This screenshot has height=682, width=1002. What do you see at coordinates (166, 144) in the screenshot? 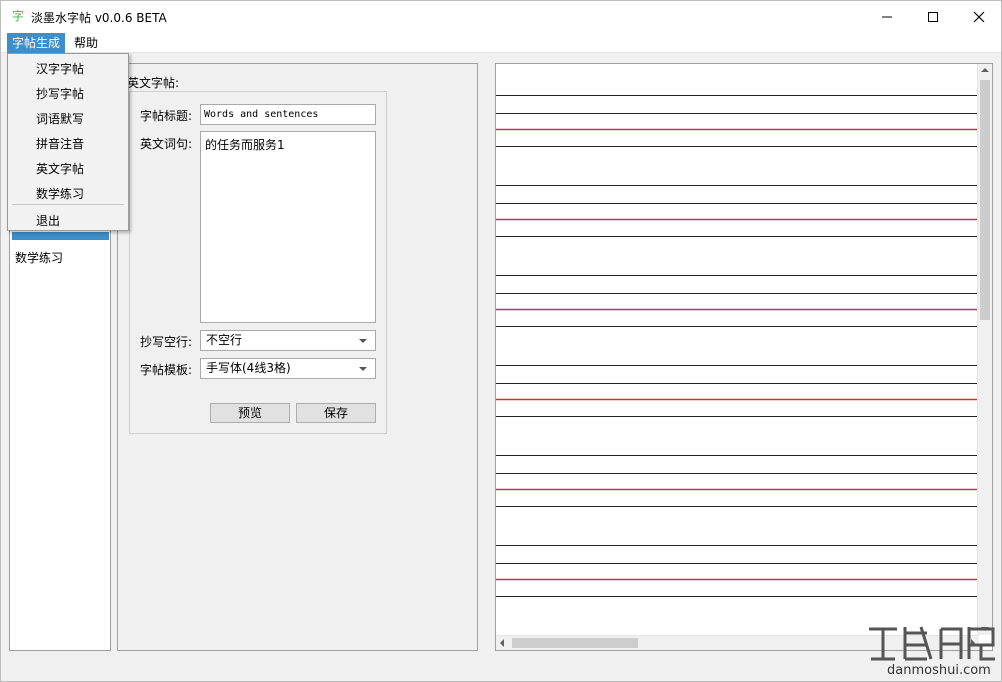
I see `words-label: 英文词句:` at bounding box center [166, 144].